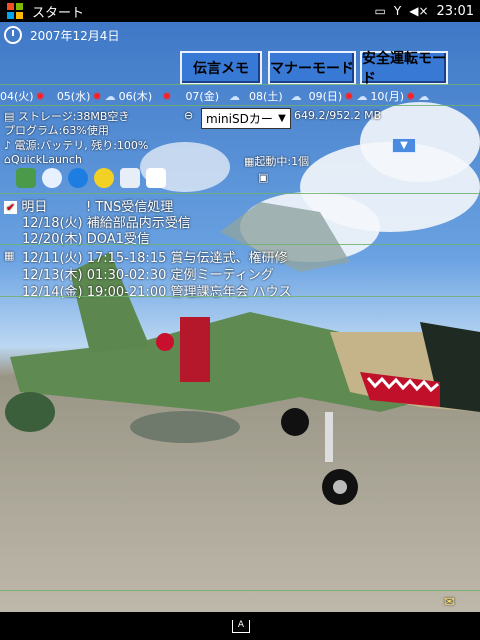  I want to click on weather-day: 10(月) ✹ ☁, so click(400, 96).